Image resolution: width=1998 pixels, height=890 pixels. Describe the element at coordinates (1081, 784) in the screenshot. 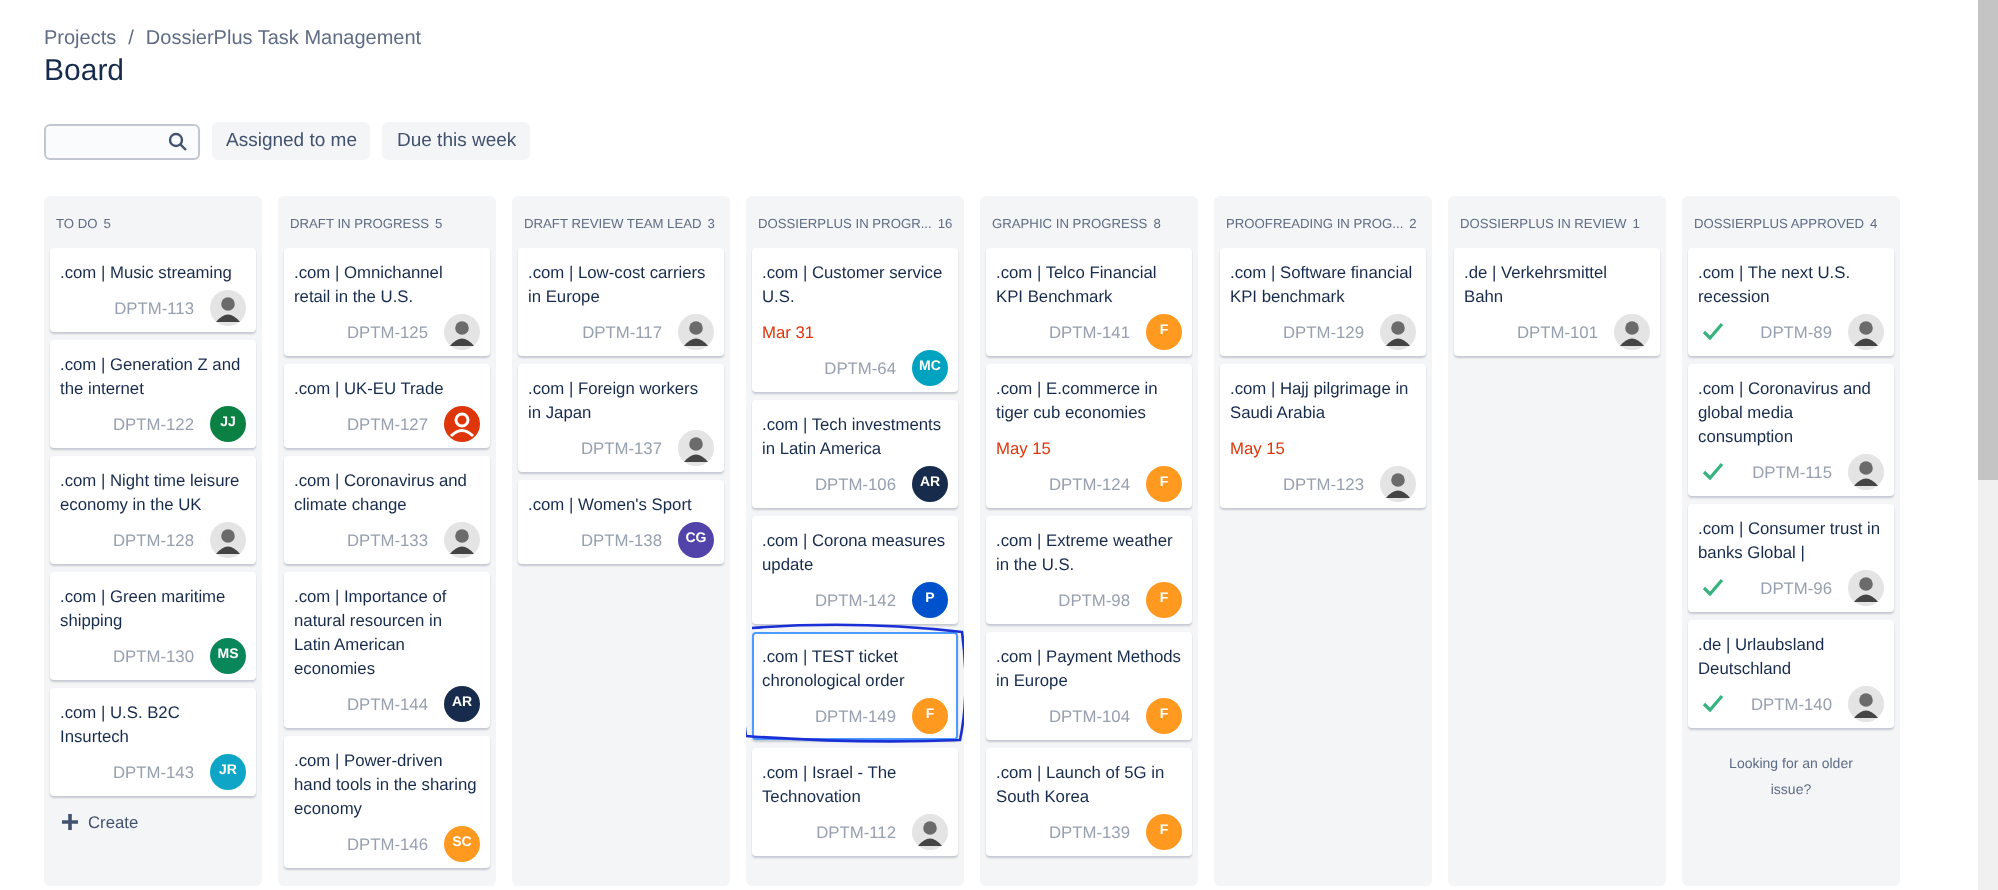

I see `card-title: .com | Launch of 5G in South Korea` at that location.